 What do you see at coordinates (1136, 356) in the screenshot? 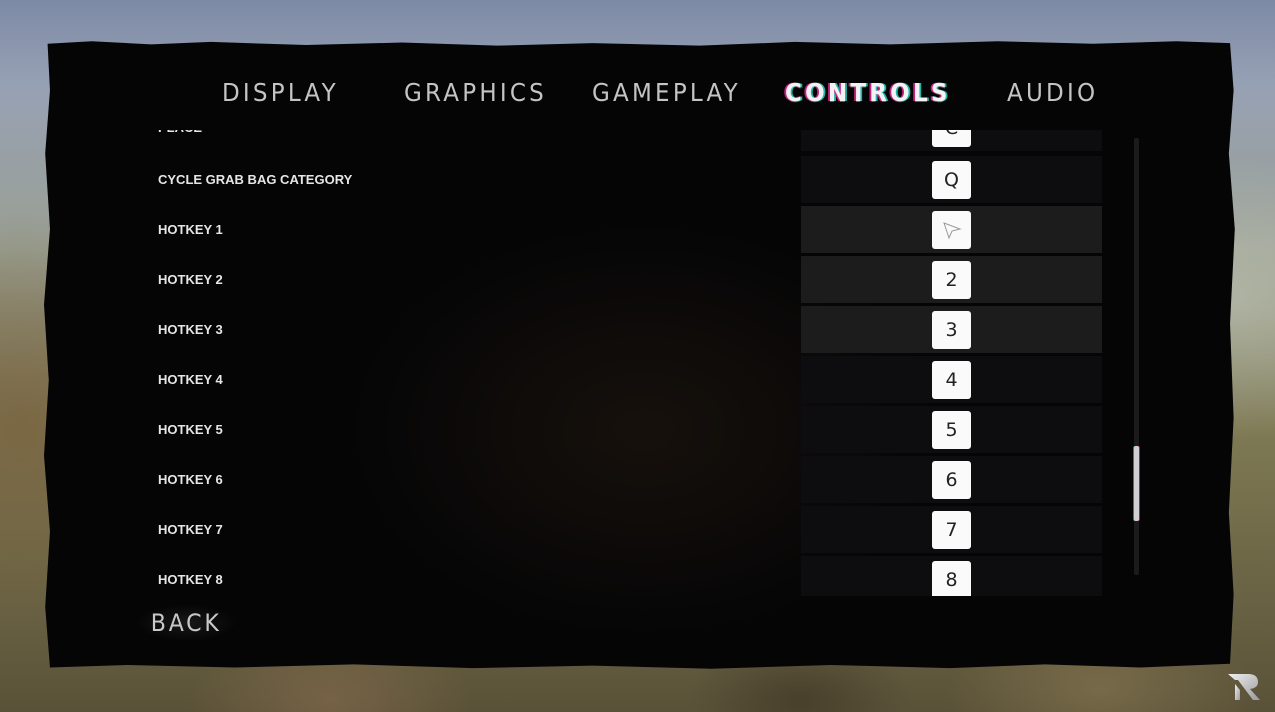
I see `list-scrollbar` at bounding box center [1136, 356].